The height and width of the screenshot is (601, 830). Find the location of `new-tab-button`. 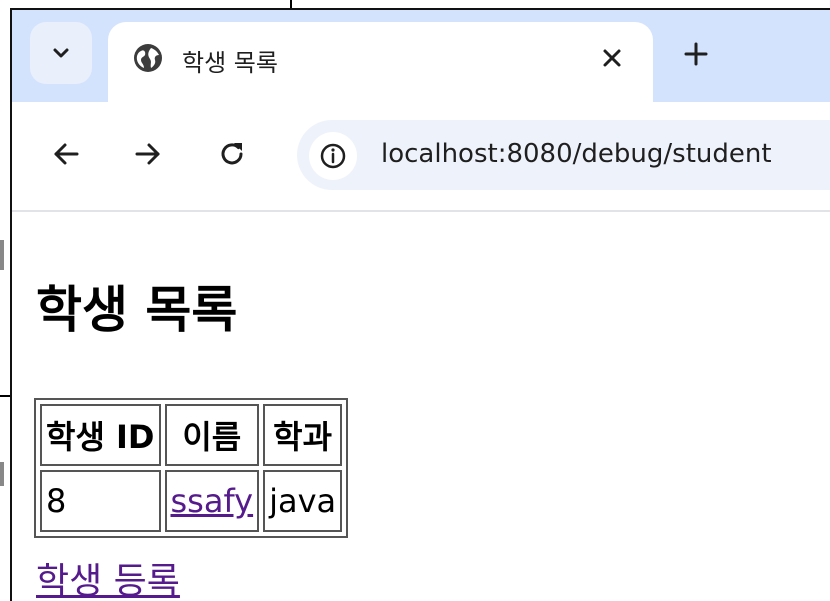

new-tab-button is located at coordinates (696, 54).